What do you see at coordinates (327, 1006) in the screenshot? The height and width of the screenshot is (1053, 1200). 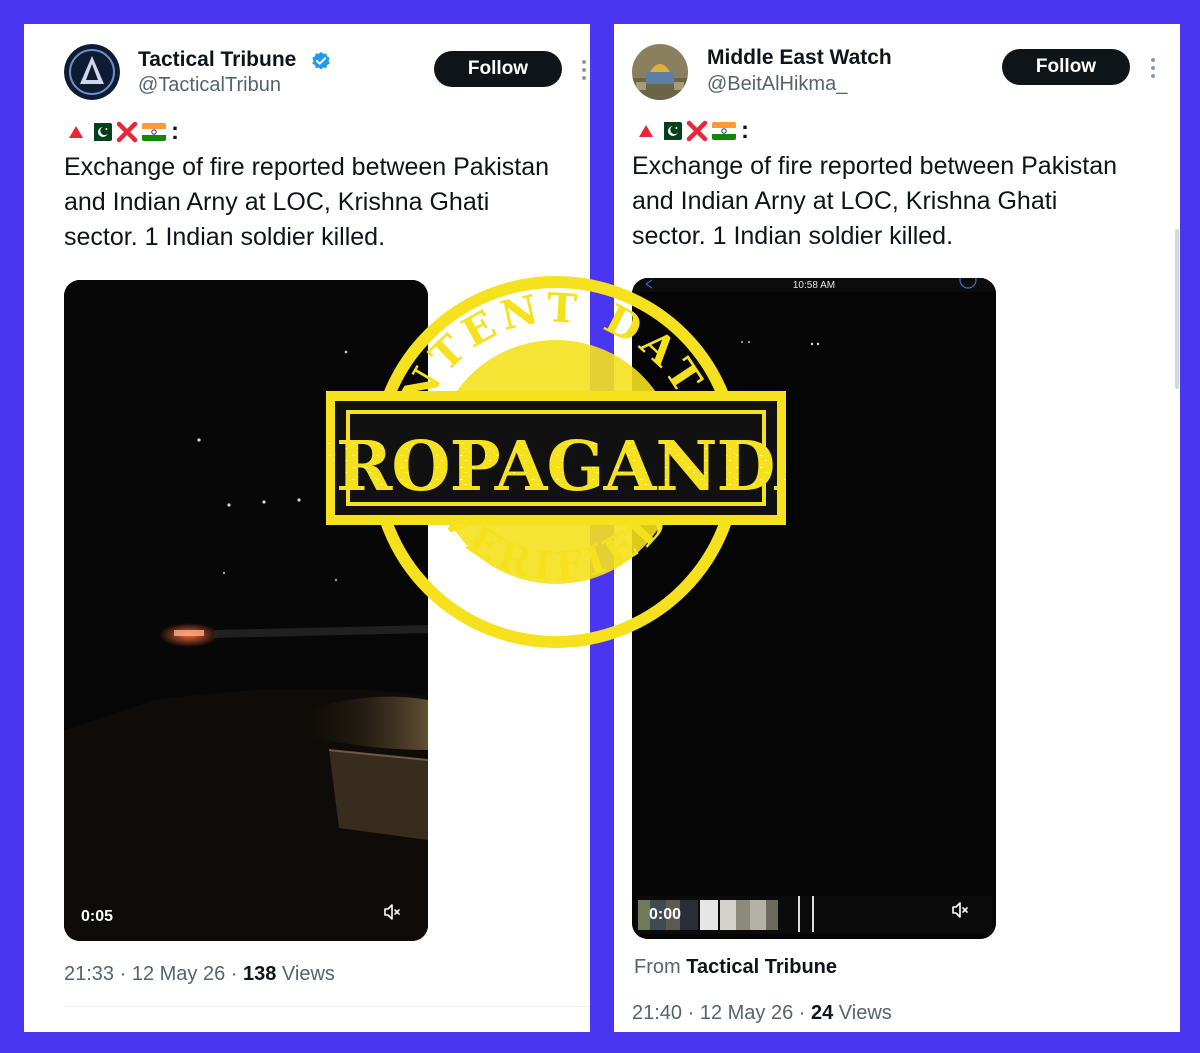 I see `divider` at bounding box center [327, 1006].